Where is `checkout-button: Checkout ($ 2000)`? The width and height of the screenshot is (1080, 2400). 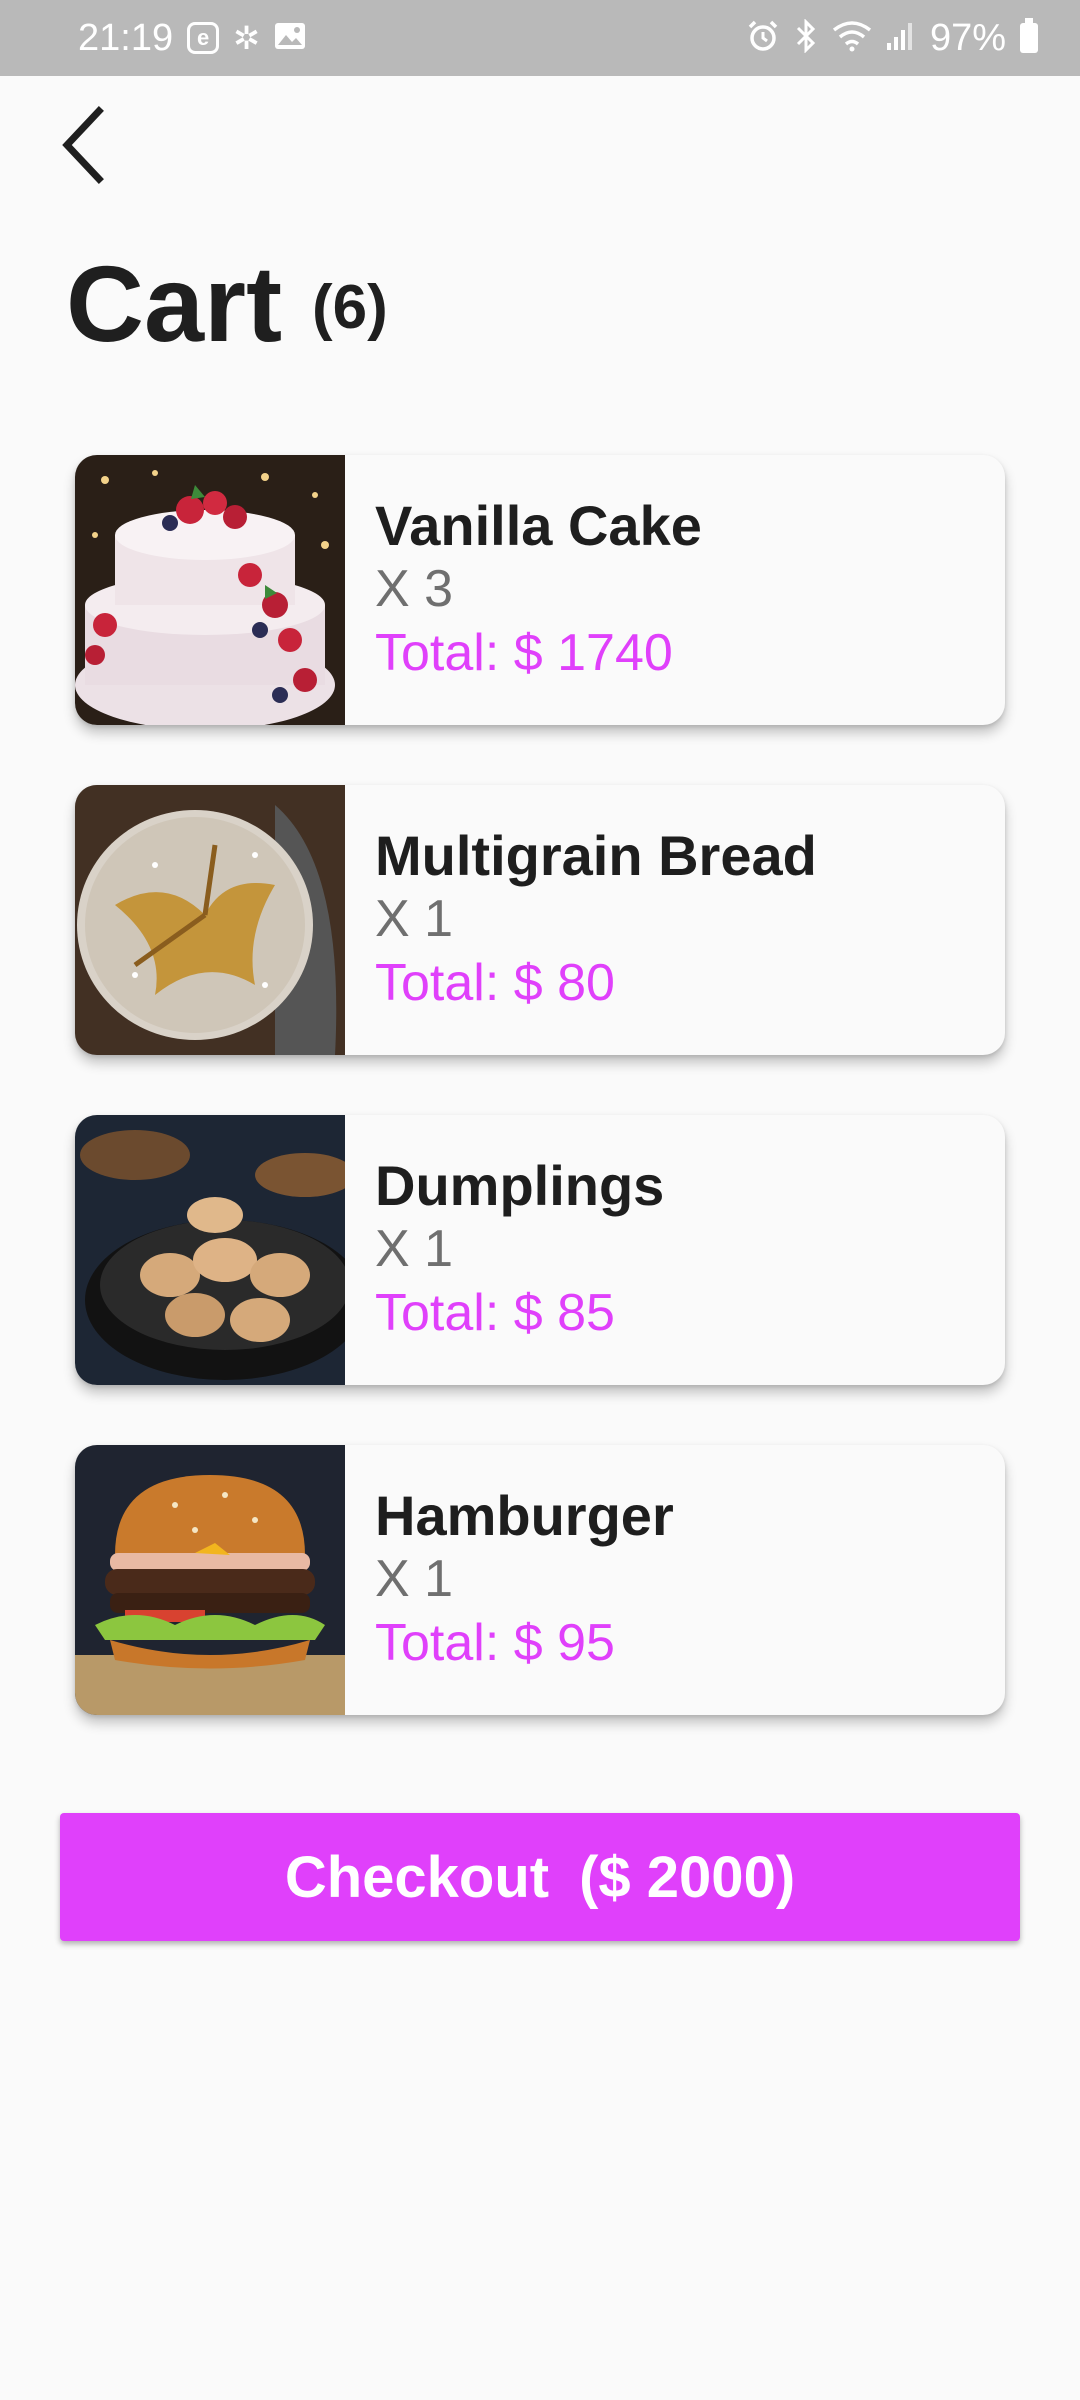 checkout-button: Checkout ($ 2000) is located at coordinates (540, 1877).